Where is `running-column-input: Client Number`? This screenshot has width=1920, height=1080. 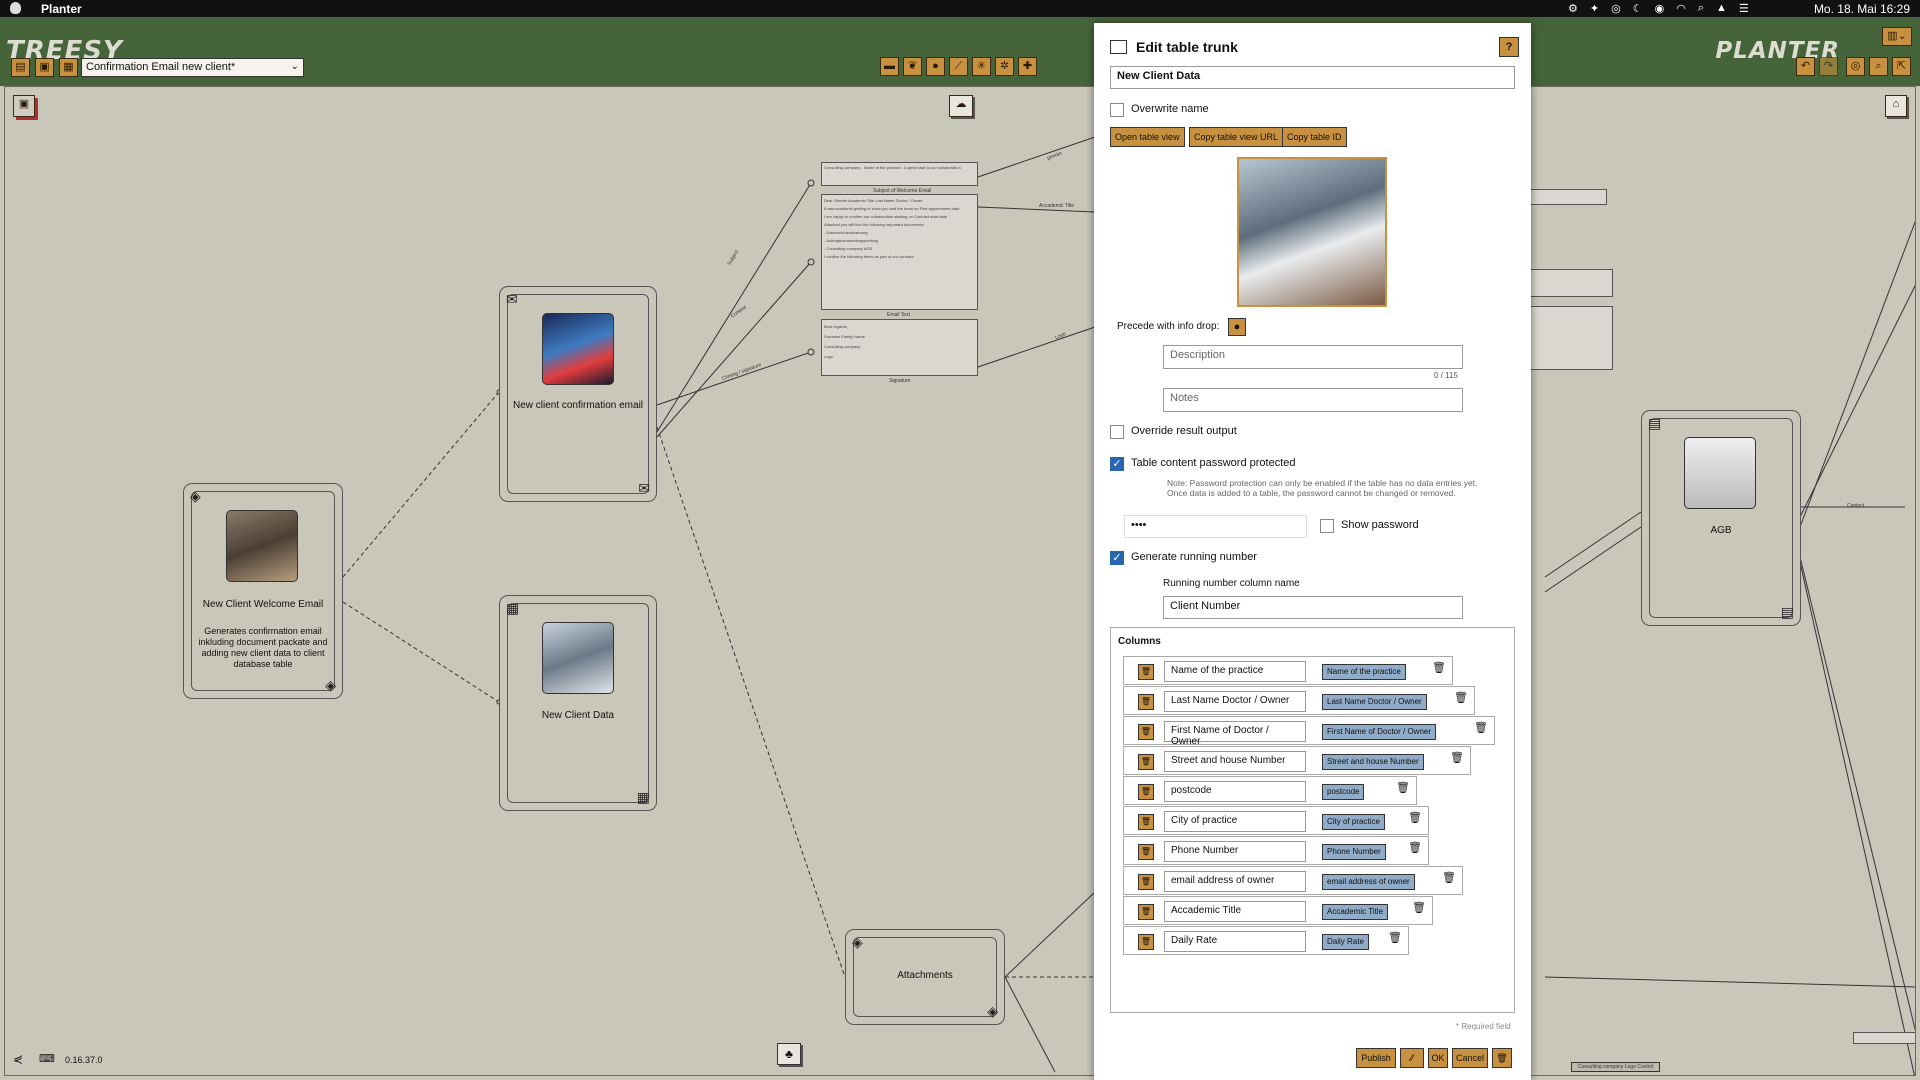 running-column-input: Client Number is located at coordinates (1313, 607).